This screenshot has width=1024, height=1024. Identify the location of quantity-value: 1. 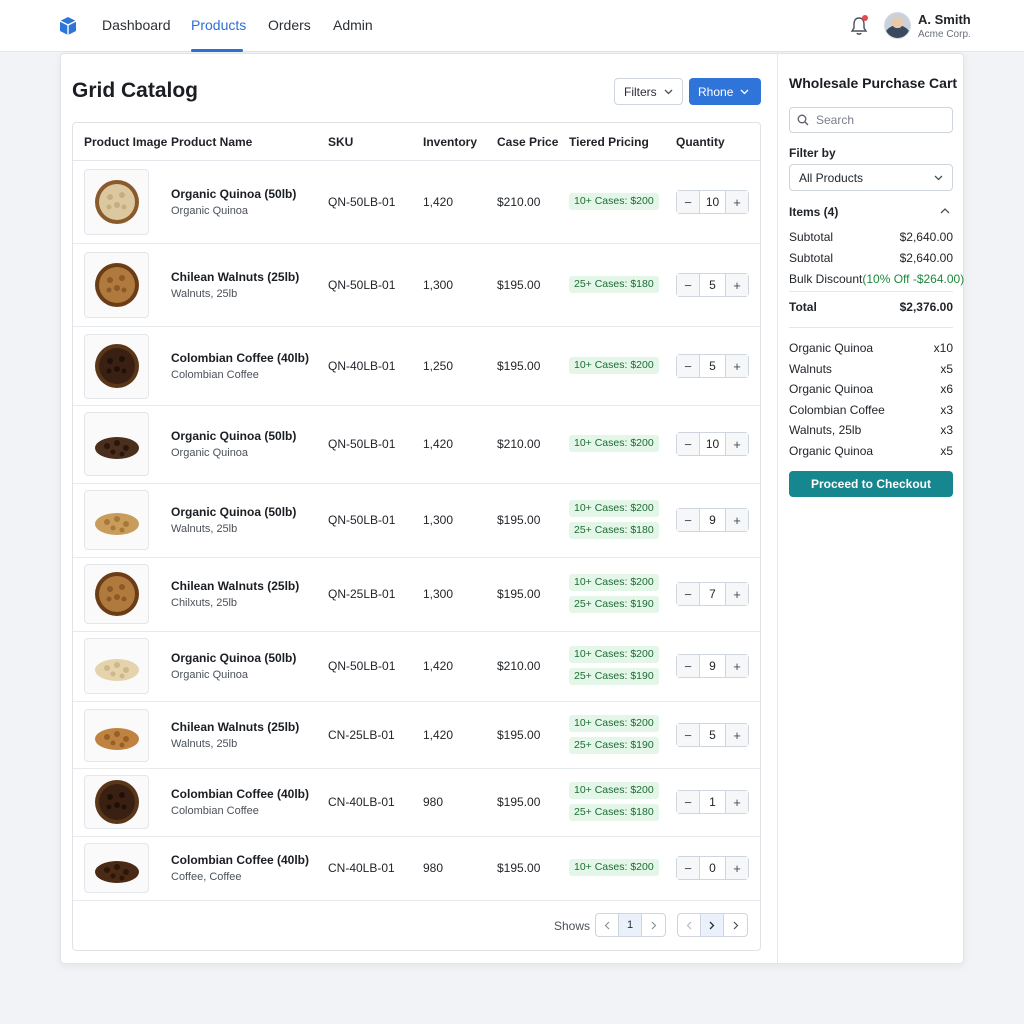
(712, 802).